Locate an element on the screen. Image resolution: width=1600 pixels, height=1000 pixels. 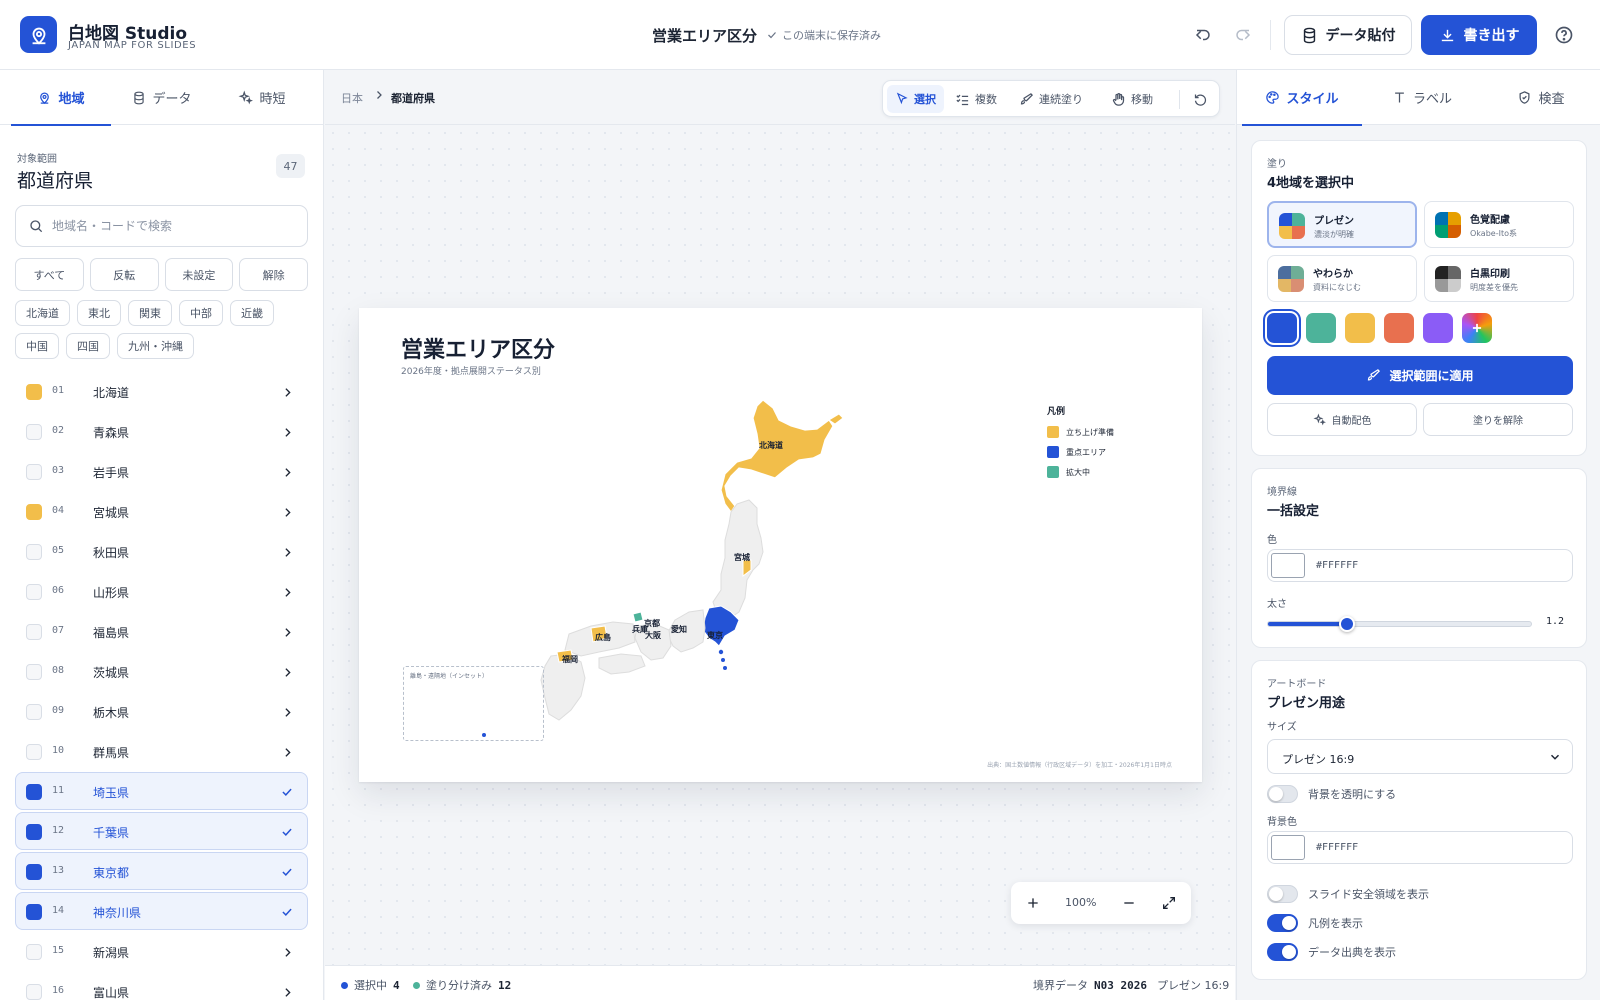
undo-button is located at coordinates (1203, 35).